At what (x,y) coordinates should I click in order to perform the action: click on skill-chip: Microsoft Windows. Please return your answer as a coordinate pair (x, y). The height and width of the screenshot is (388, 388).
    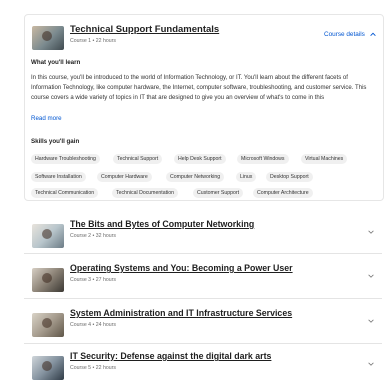
    Looking at the image, I should click on (263, 159).